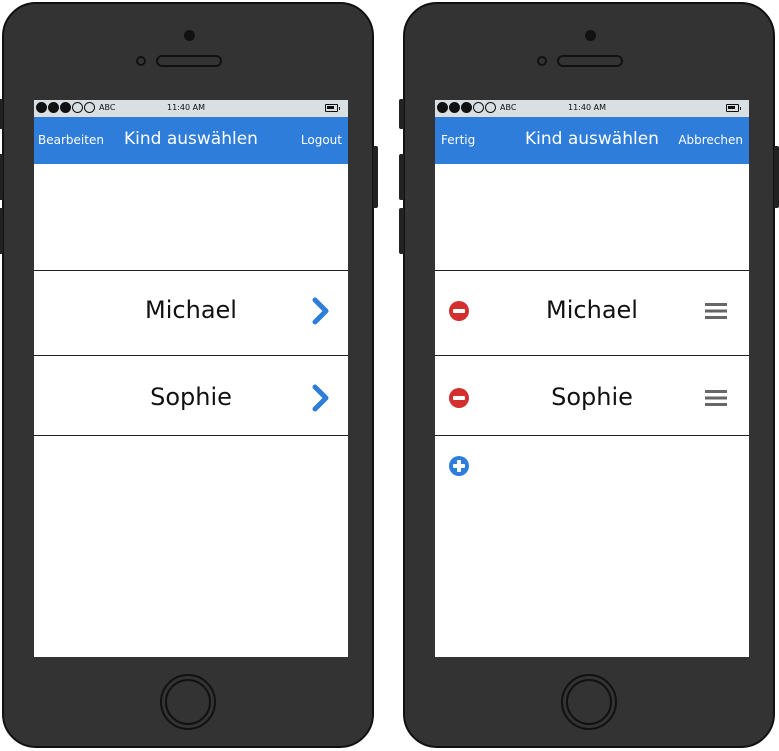 The height and width of the screenshot is (751, 779). I want to click on cancel-button: Abbrechen, so click(710, 140).